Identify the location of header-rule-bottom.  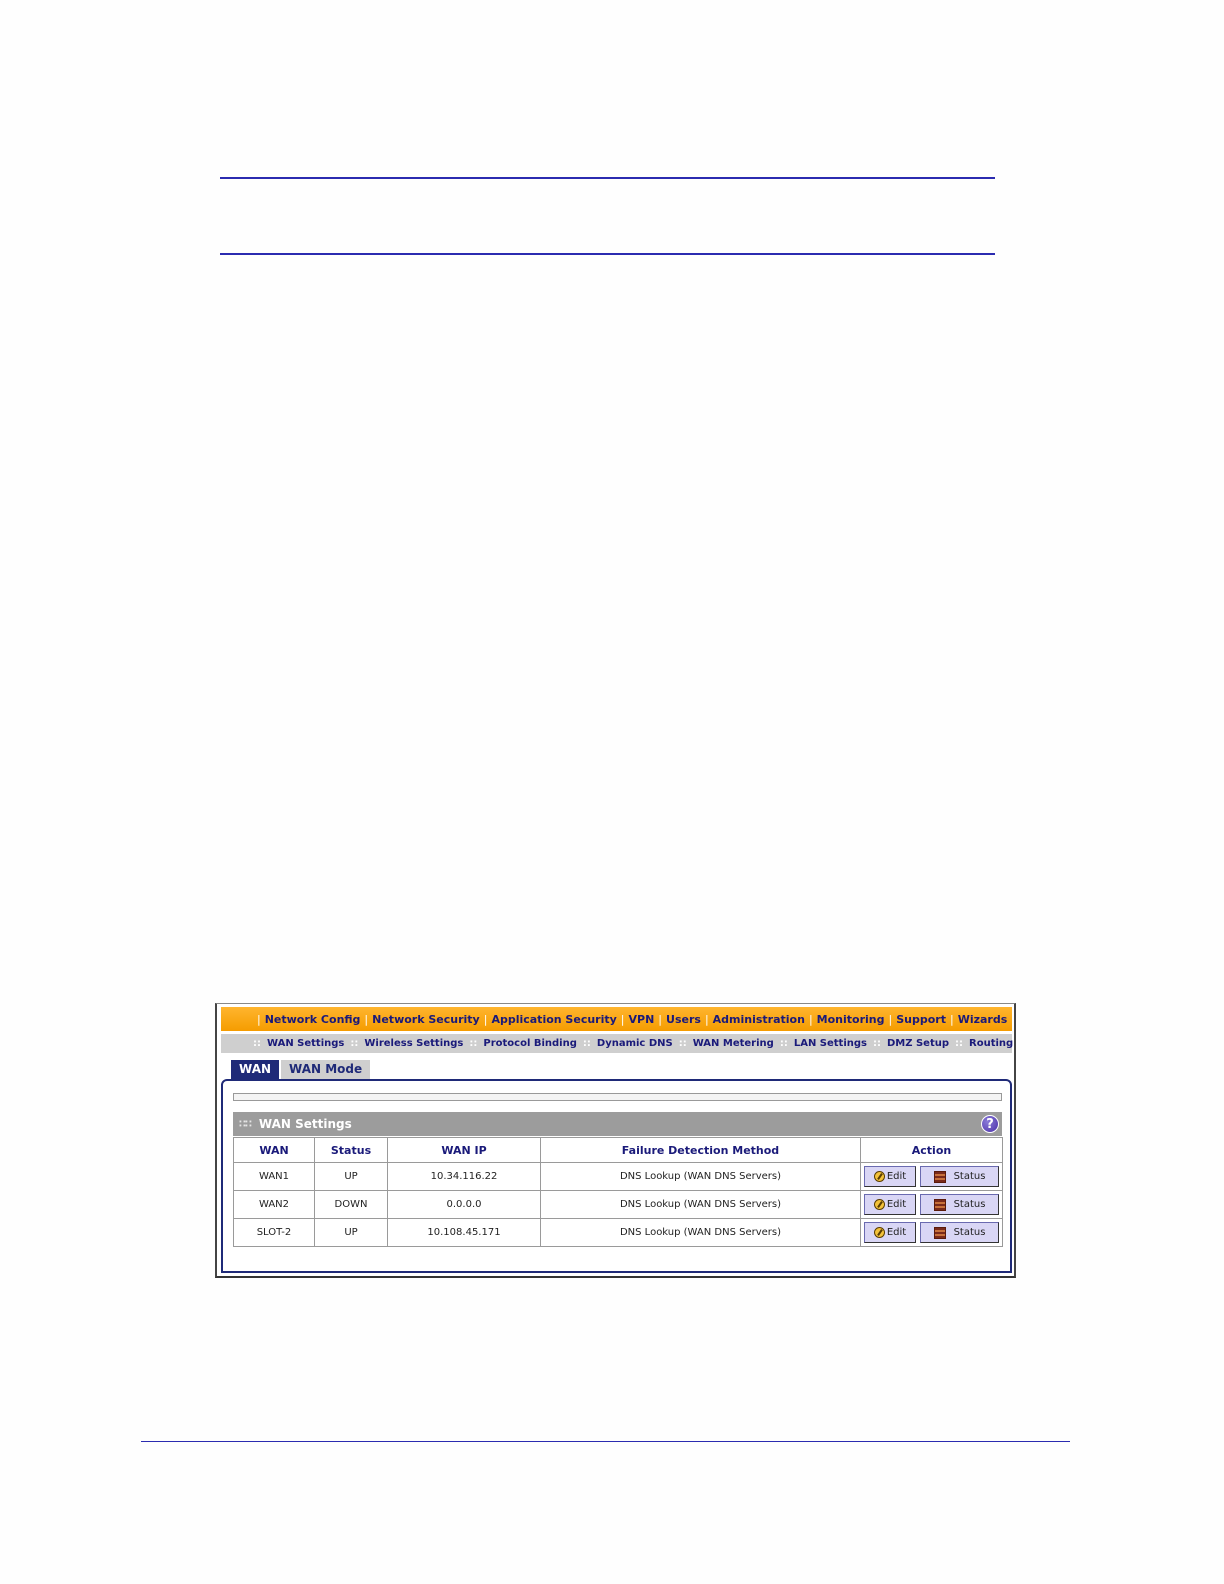
(607, 254).